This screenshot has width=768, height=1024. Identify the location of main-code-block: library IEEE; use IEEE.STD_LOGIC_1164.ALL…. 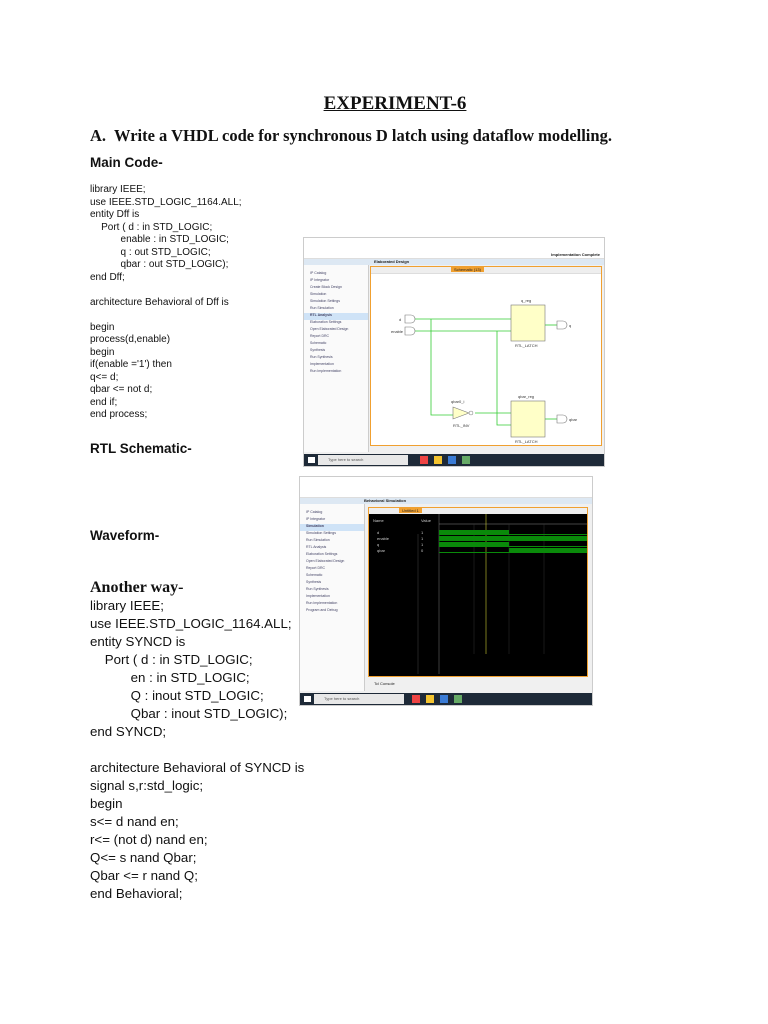
(166, 303).